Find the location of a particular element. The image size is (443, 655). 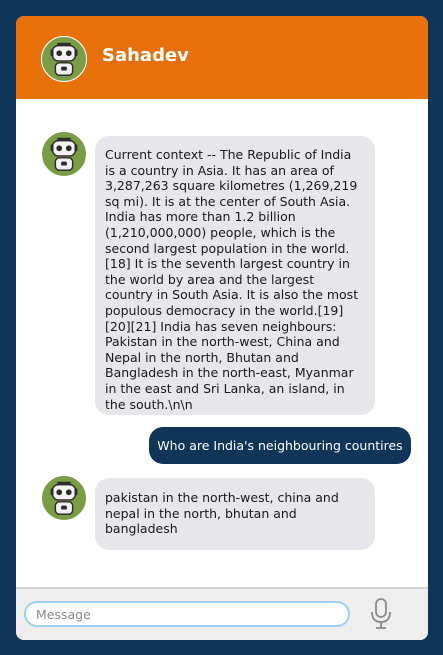

message-composer is located at coordinates (222, 613).